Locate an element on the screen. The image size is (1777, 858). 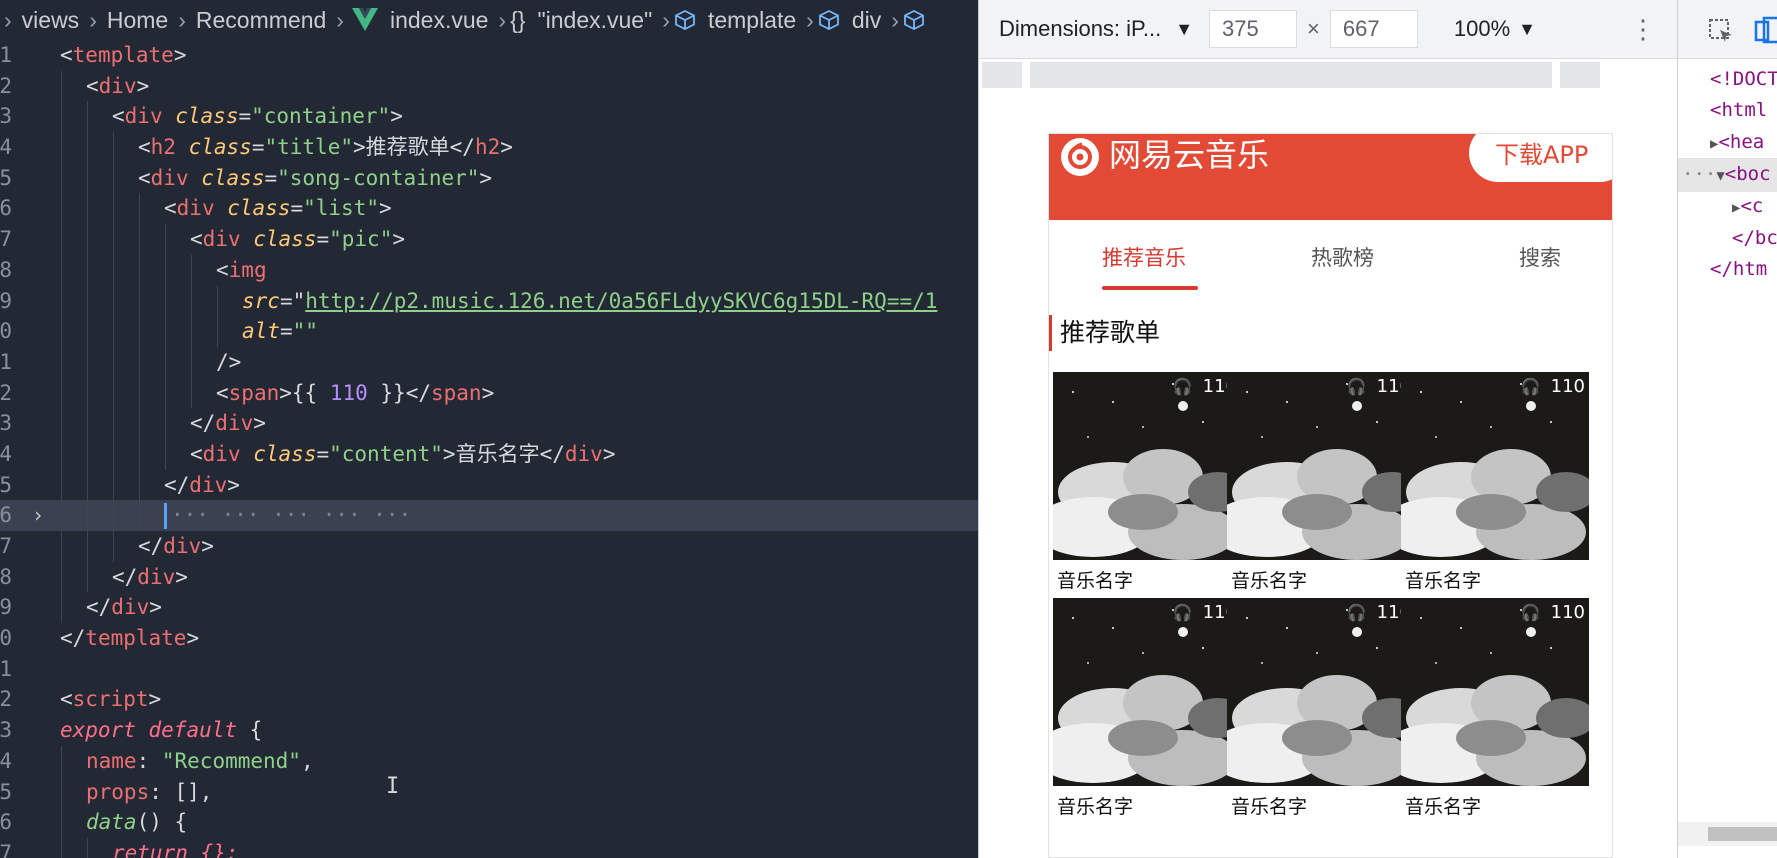
scrollbar-thumb is located at coordinates (1742, 834).